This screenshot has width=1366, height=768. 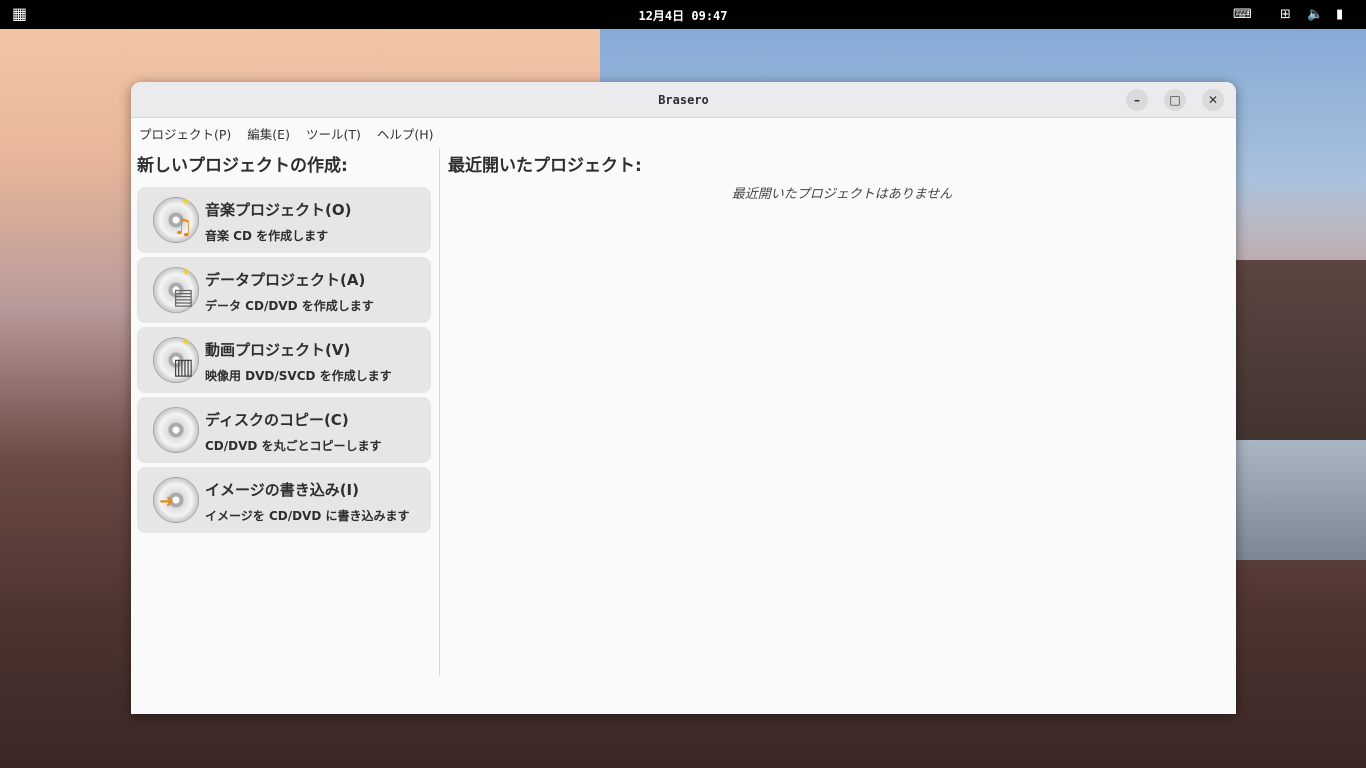 I want to click on window-title: Brasero, so click(x=683, y=100).